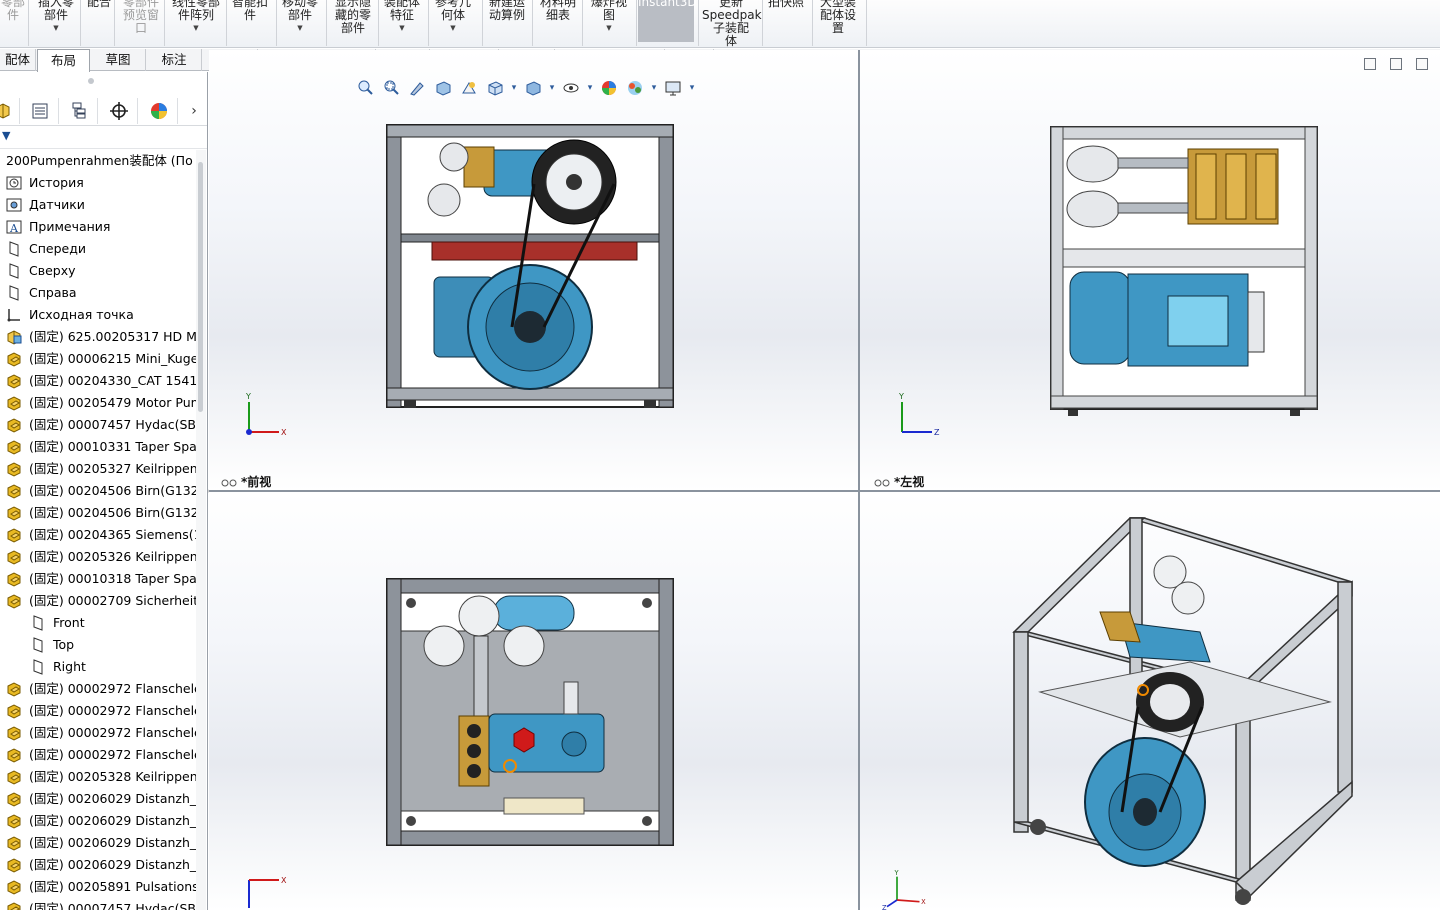 Image resolution: width=1440 pixels, height=910 pixels. I want to click on tab-0: 配体, so click(18, 60).